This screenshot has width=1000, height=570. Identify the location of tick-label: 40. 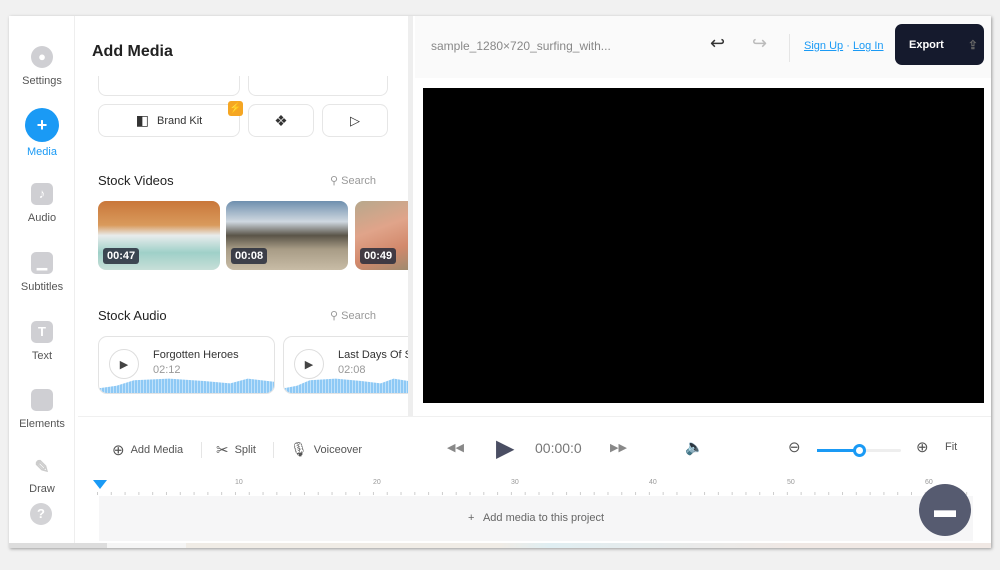
(653, 482).